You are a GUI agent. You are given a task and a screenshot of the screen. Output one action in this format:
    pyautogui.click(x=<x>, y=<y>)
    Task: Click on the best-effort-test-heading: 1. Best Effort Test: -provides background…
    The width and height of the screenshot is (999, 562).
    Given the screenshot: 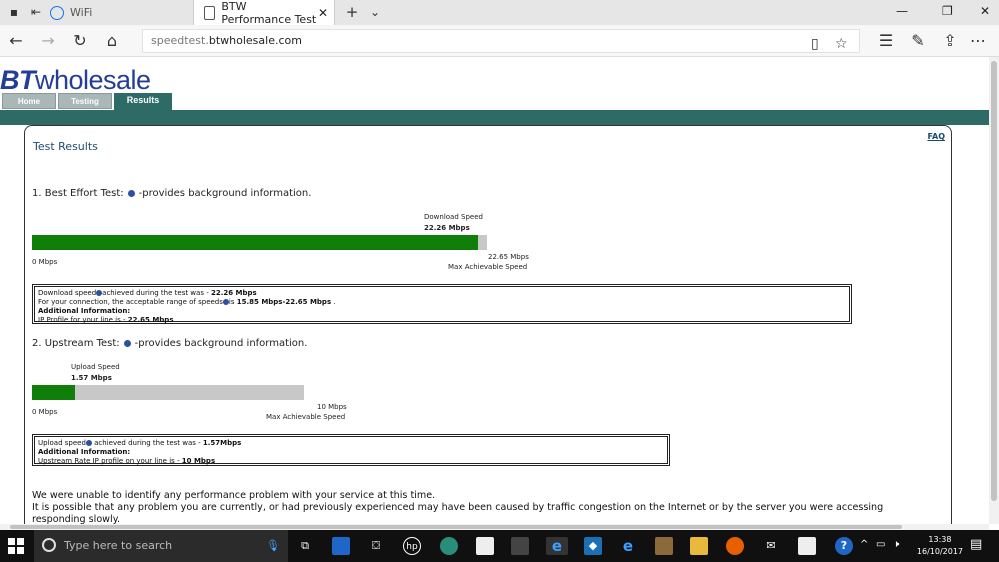 What is the action you would take?
    pyautogui.click(x=172, y=193)
    